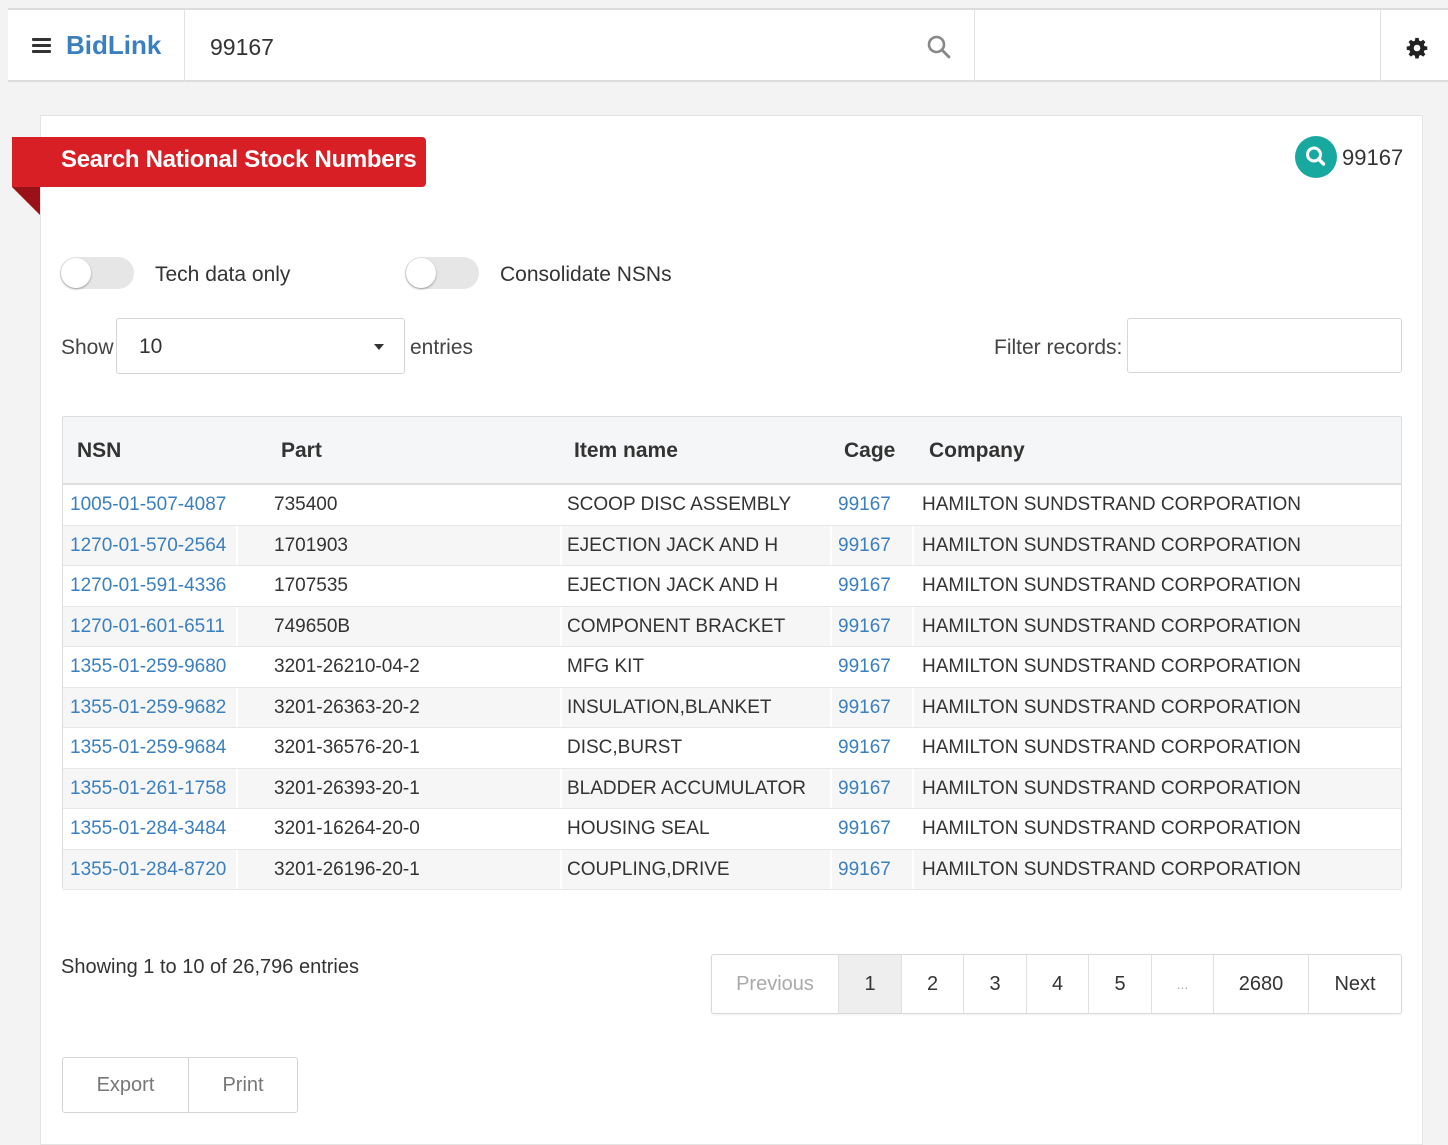 This screenshot has width=1448, height=1145. Describe the element at coordinates (148, 708) in the screenshot. I see `nsn-link: 1355-01-259-9682` at that location.